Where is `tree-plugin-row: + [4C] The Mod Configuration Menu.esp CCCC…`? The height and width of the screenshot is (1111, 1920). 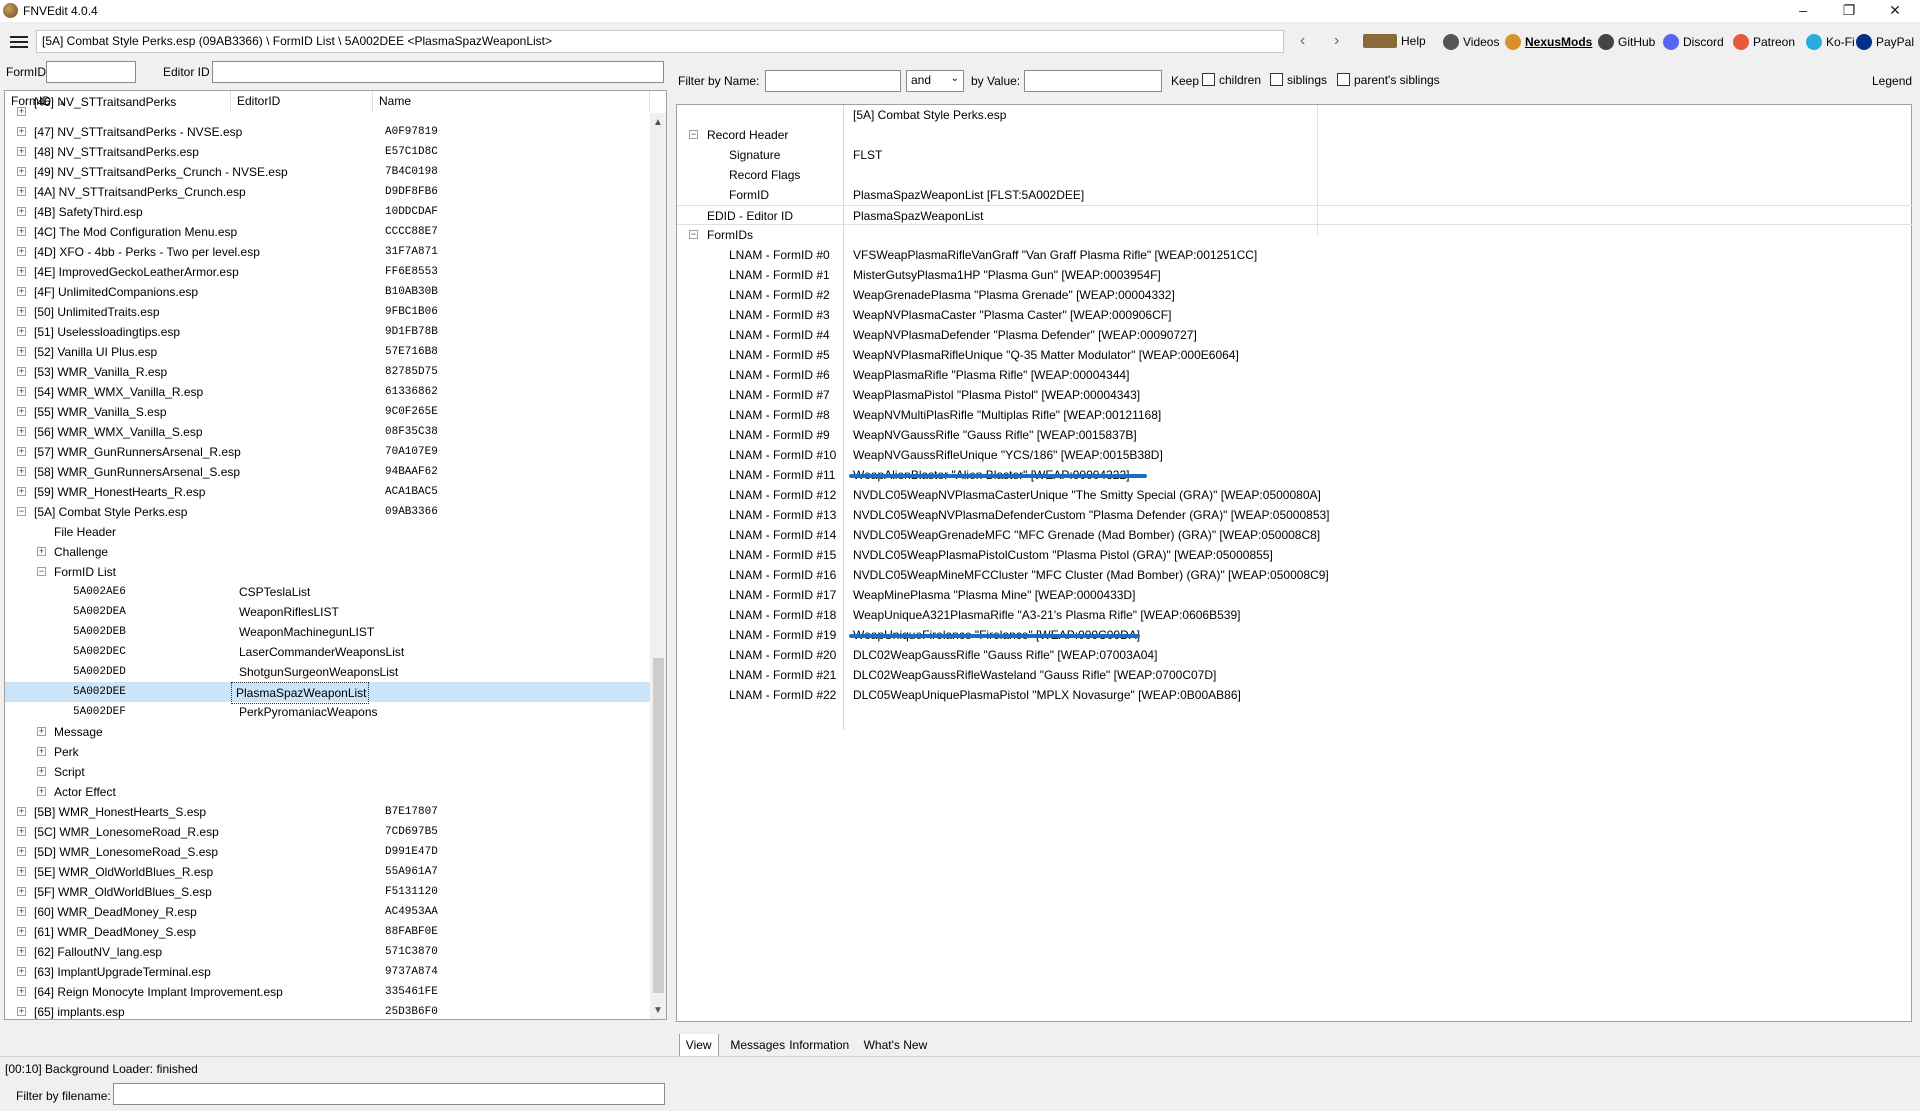 tree-plugin-row: + [4C] The Mod Configuration Menu.esp CCCC… is located at coordinates (328, 232).